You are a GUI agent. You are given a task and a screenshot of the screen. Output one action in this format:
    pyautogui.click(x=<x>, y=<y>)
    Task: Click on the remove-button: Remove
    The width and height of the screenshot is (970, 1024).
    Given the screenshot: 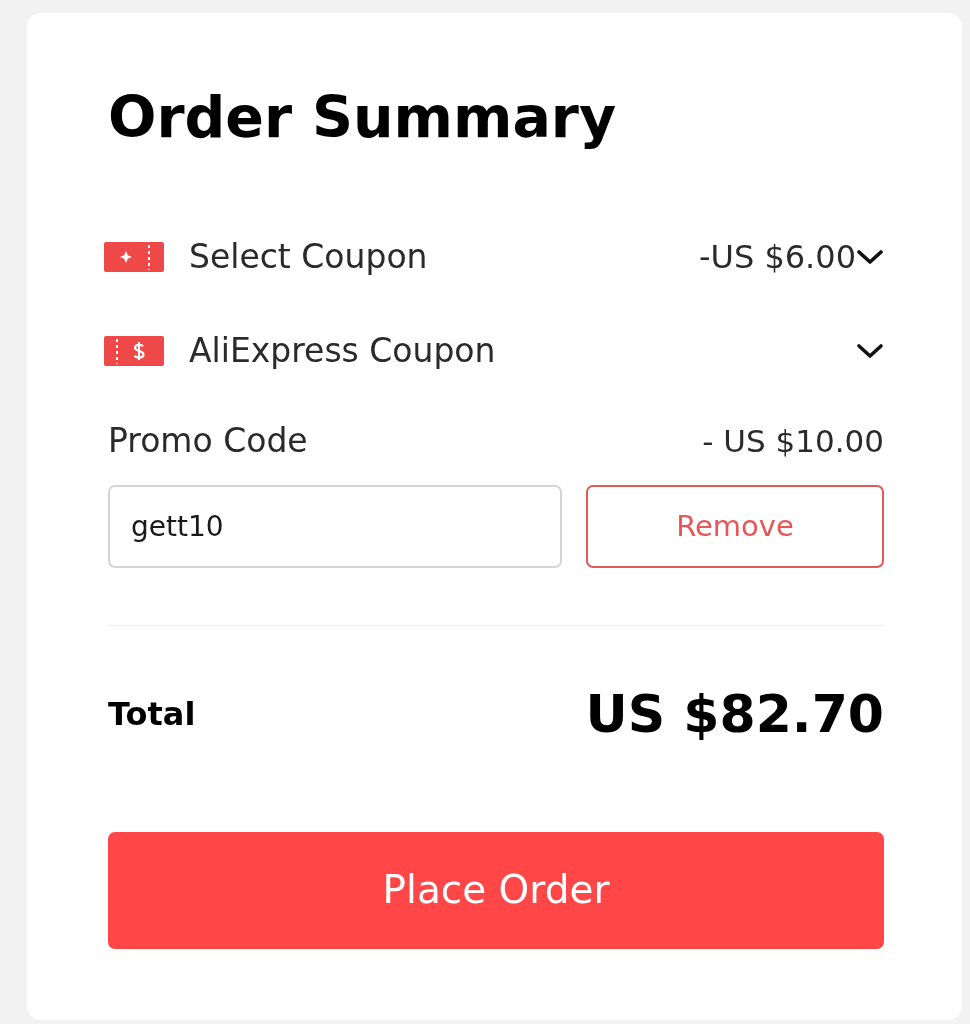 What is the action you would take?
    pyautogui.click(x=735, y=526)
    